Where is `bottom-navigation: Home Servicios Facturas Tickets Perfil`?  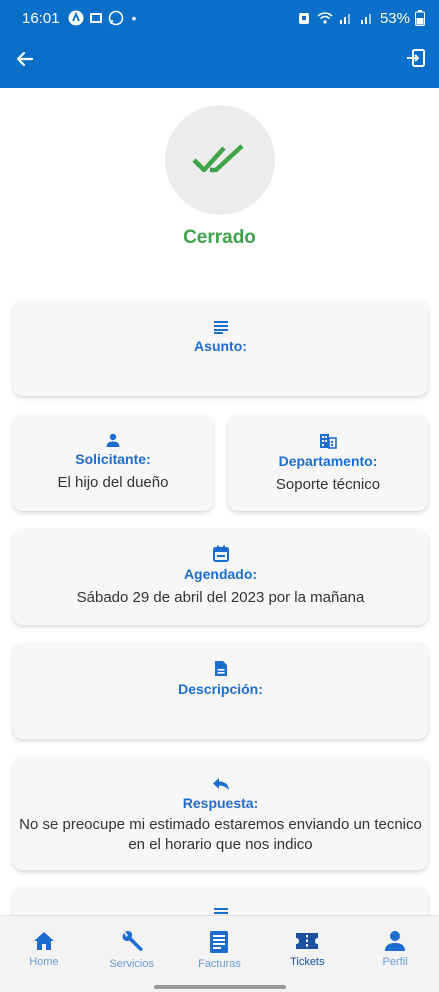 bottom-navigation: Home Servicios Facturas Tickets Perfil is located at coordinates (219, 953).